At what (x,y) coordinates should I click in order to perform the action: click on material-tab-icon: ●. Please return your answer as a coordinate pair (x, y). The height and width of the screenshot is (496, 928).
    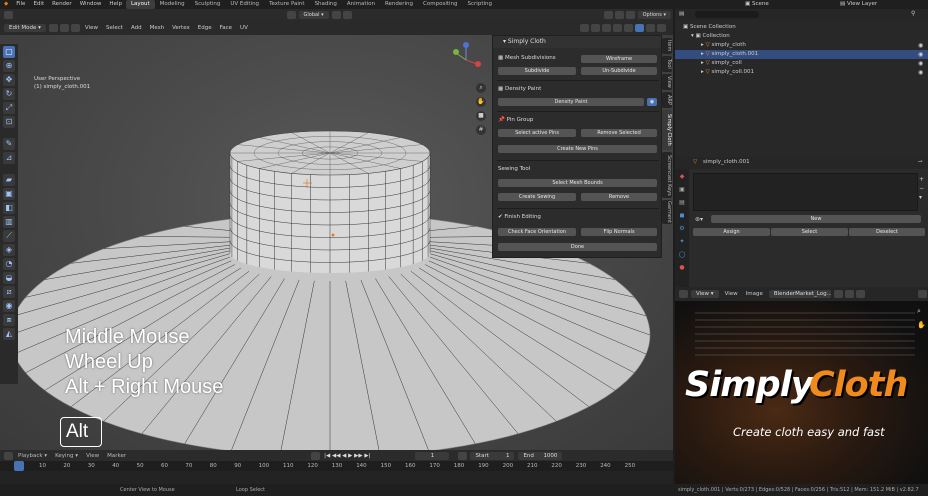
    Looking at the image, I should click on (682, 267).